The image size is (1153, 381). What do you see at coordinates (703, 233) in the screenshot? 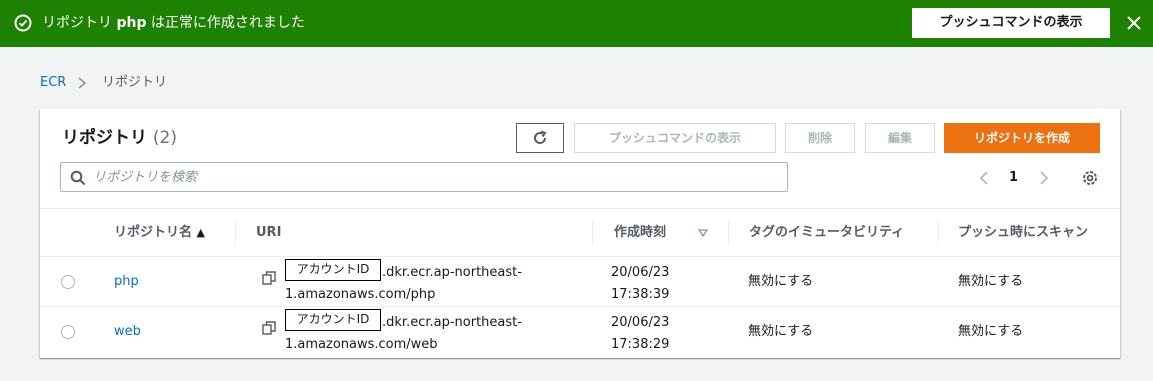
I see `sort-caret-down-icon` at bounding box center [703, 233].